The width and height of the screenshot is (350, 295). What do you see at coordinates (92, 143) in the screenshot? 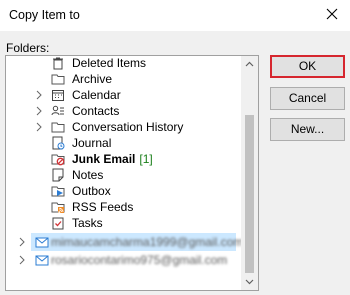
I see `tree-item-label: Journal` at bounding box center [92, 143].